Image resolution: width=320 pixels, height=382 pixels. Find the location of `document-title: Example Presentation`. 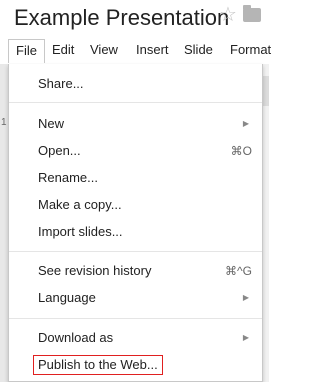

document-title: Example Presentation is located at coordinates (121, 18).